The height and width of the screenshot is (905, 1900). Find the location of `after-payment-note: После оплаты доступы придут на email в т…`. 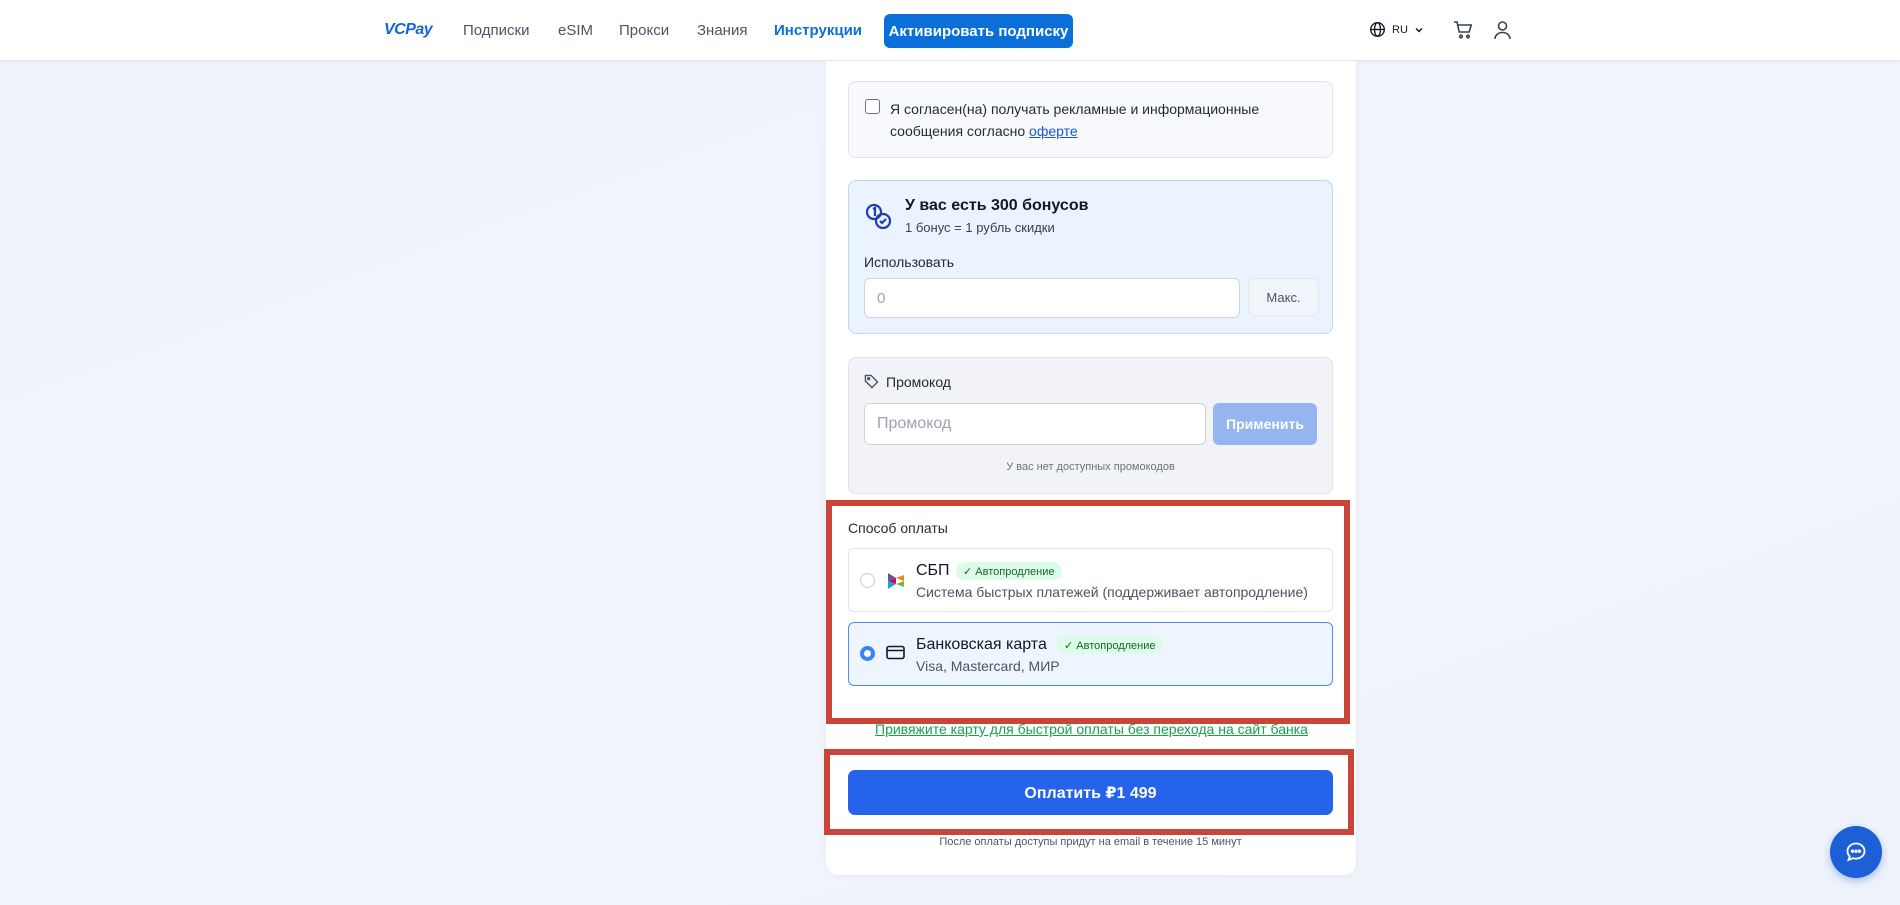

after-payment-note: После оплаты доступы придут на email в т… is located at coordinates (1090, 842).